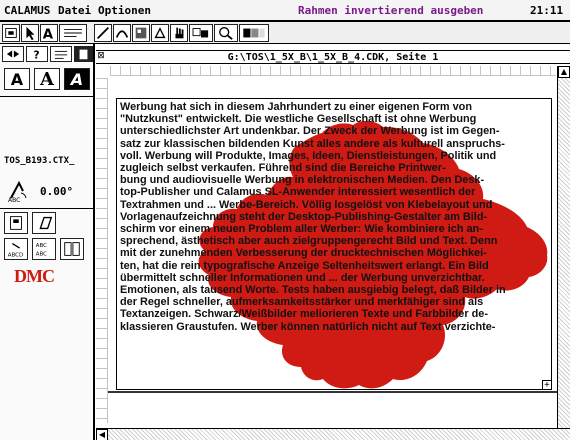 The image size is (570, 440). I want to click on hand-tool-button, so click(179, 33).